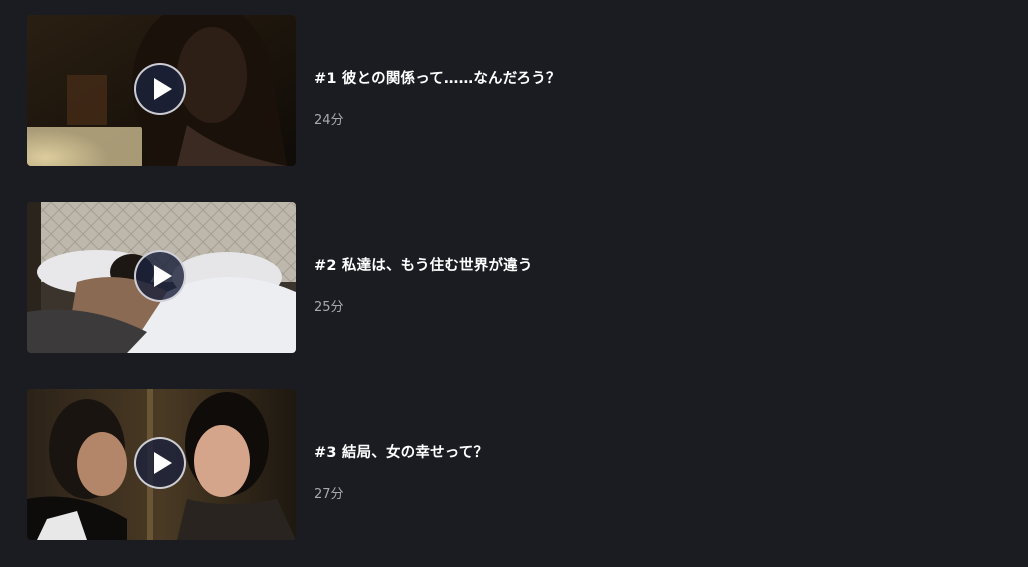 The width and height of the screenshot is (1028, 567). What do you see at coordinates (329, 120) in the screenshot?
I see `episode-duration-1: 24分` at bounding box center [329, 120].